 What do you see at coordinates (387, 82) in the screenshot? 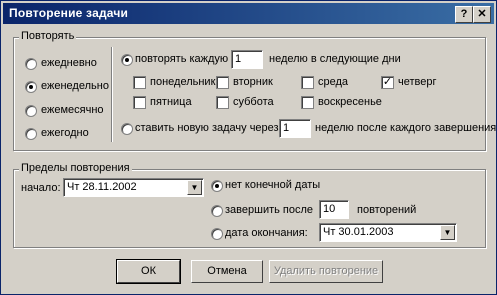
I see `checkbox-thursday: ✓` at bounding box center [387, 82].